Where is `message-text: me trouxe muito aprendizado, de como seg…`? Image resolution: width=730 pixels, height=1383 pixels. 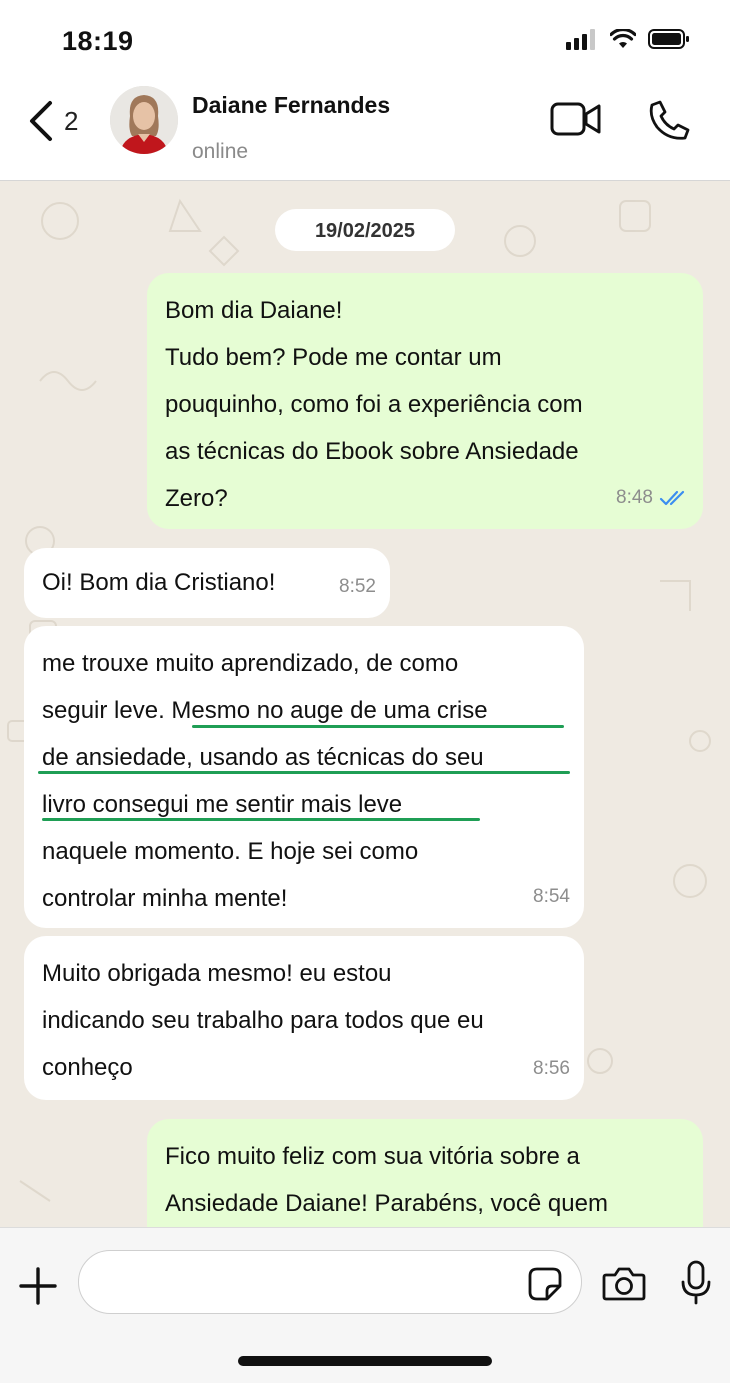
message-text: me trouxe muito aprendizado, de como seg… is located at coordinates (265, 781).